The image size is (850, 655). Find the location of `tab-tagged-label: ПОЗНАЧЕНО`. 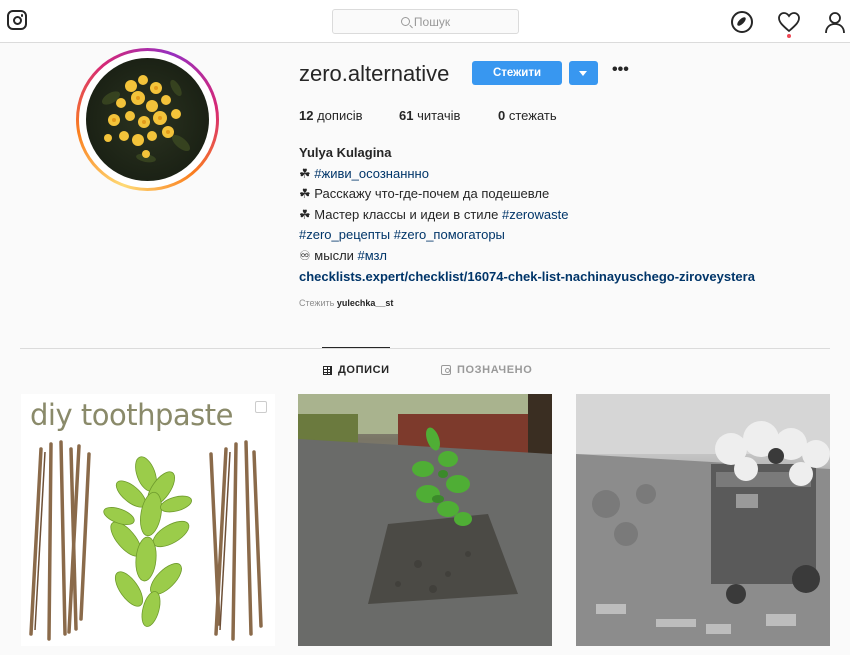

tab-tagged-label: ПОЗНАЧЕНО is located at coordinates (495, 370).